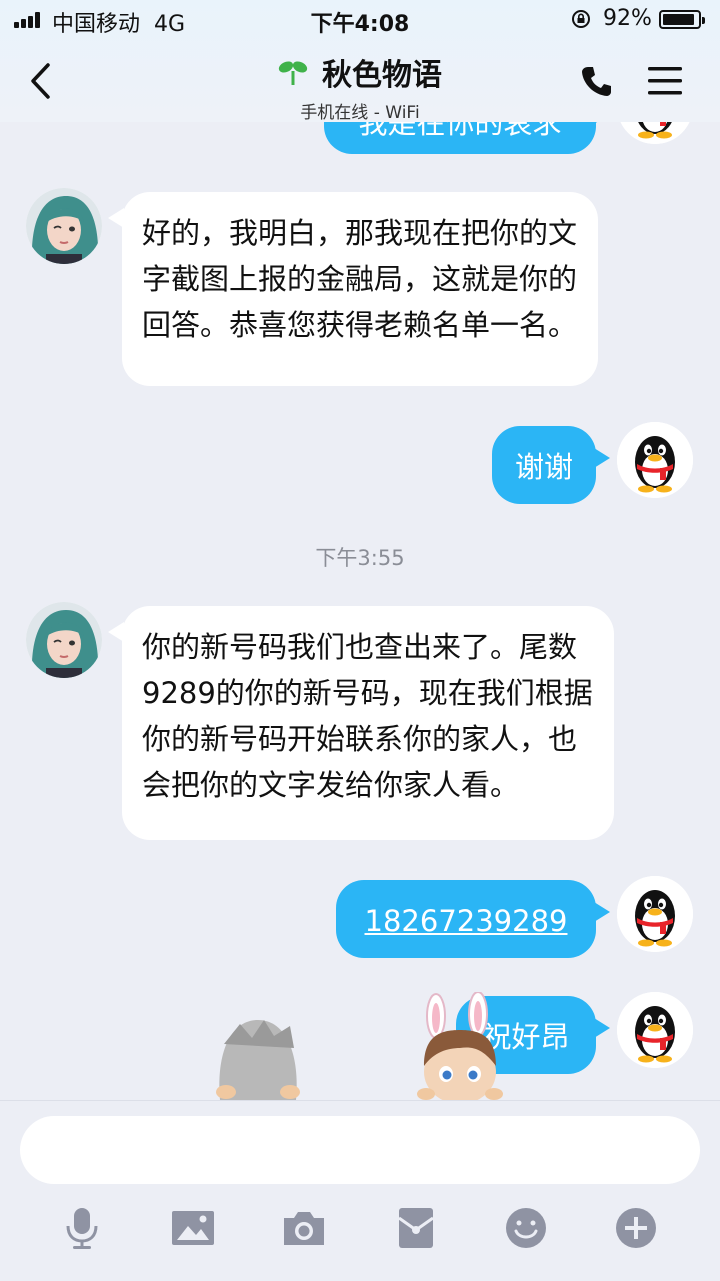 This screenshot has height=1281, width=720. What do you see at coordinates (597, 81) in the screenshot?
I see `phone-icon` at bounding box center [597, 81].